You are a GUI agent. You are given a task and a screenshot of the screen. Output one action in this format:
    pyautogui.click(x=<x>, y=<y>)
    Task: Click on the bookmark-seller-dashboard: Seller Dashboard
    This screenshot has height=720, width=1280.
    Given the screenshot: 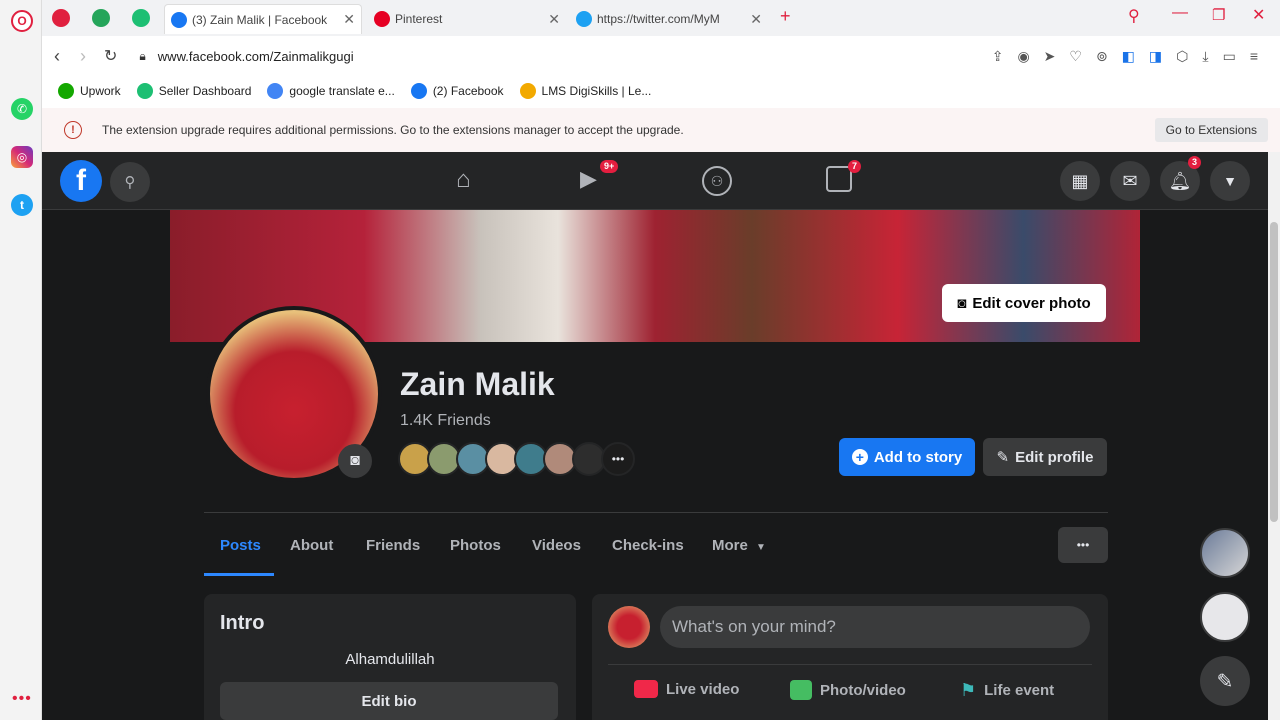 What is the action you would take?
    pyautogui.click(x=193, y=91)
    